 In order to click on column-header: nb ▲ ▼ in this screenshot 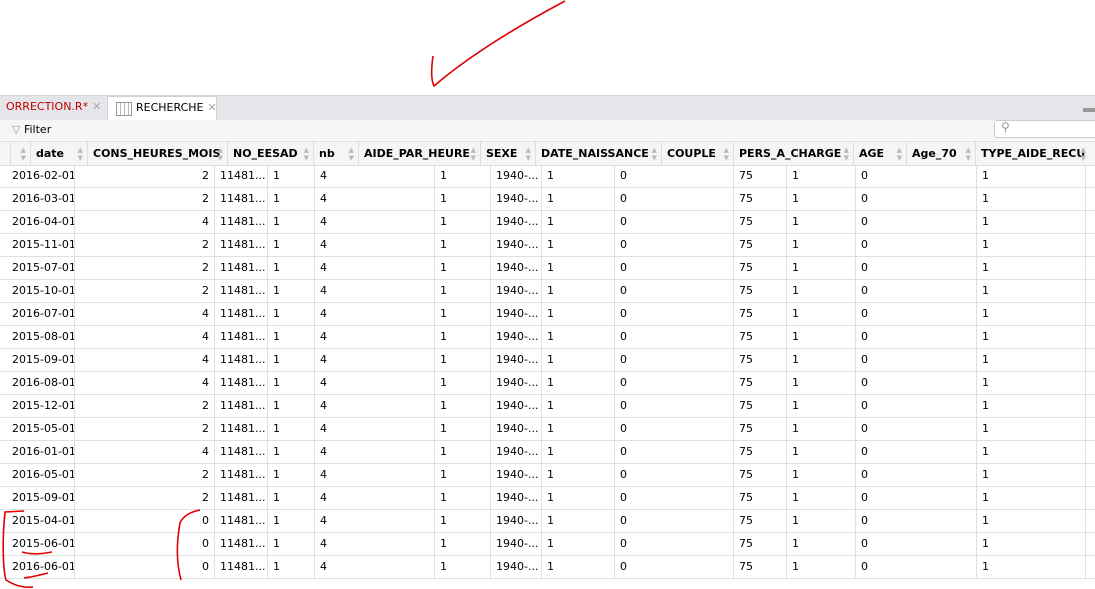, I will do `click(335, 153)`.